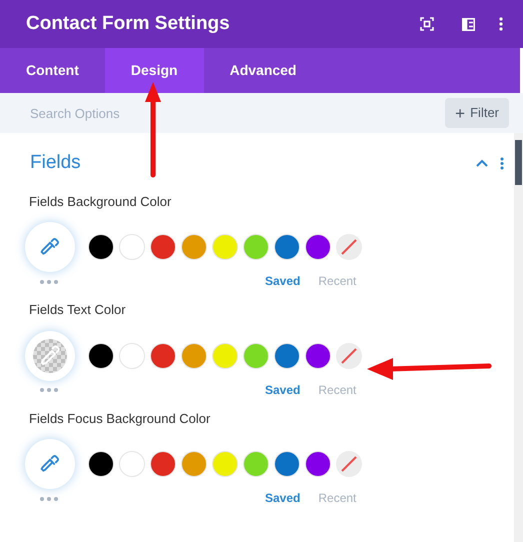 The height and width of the screenshot is (542, 523). I want to click on field-label: Fields Text Color, so click(78, 310).